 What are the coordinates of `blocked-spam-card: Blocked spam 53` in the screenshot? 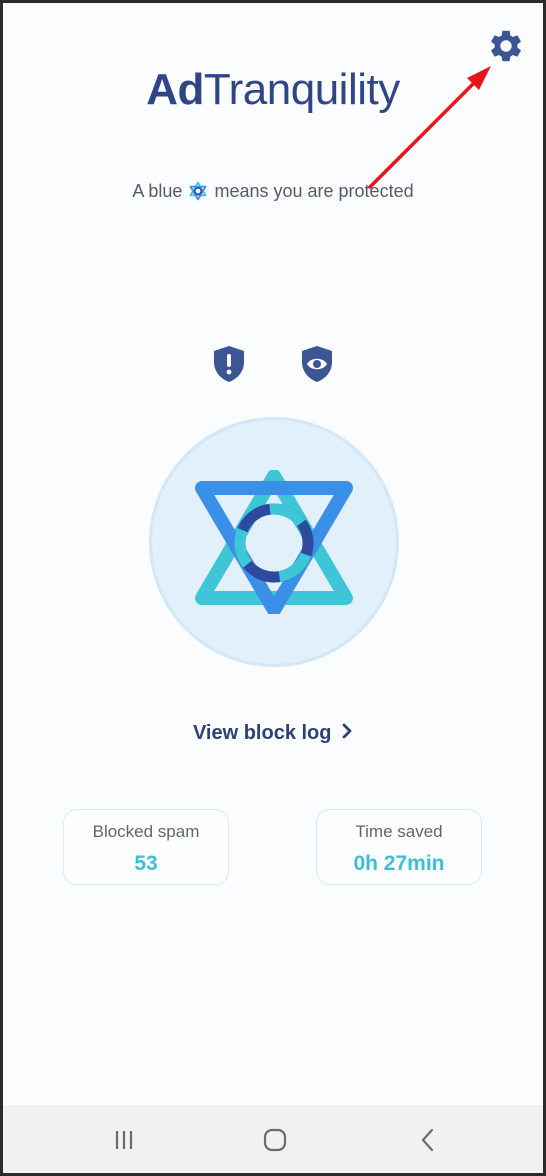 It's located at (146, 847).